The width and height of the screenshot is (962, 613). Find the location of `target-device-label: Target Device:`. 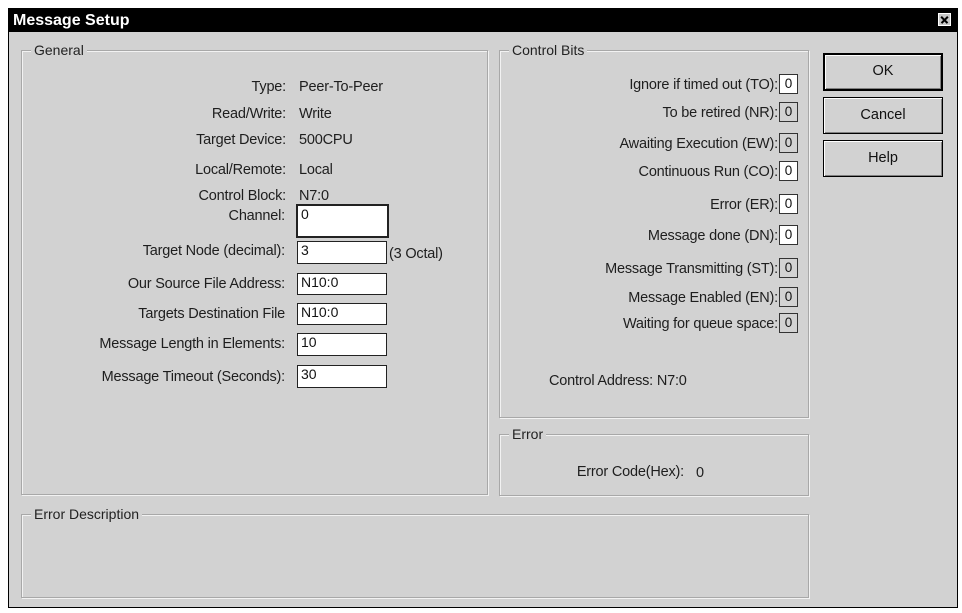

target-device-label: Target Device: is located at coordinates (241, 140).